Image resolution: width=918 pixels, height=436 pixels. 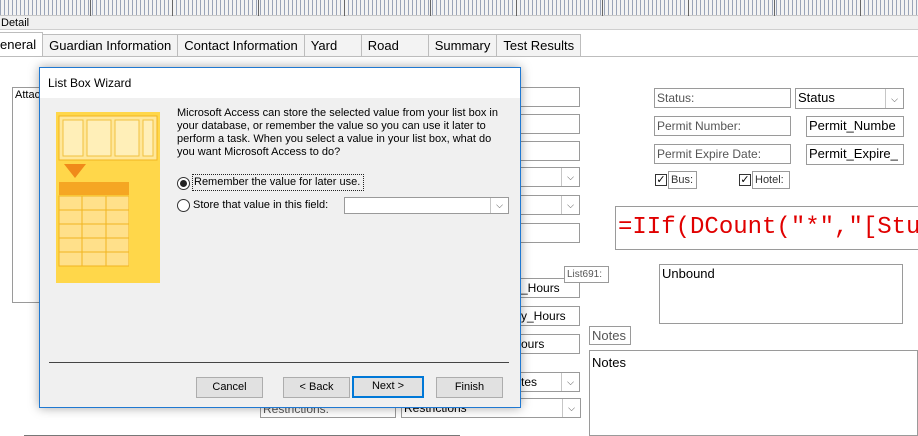 What do you see at coordinates (241, 45) in the screenshot?
I see `tab-contact-information: Contact Information` at bounding box center [241, 45].